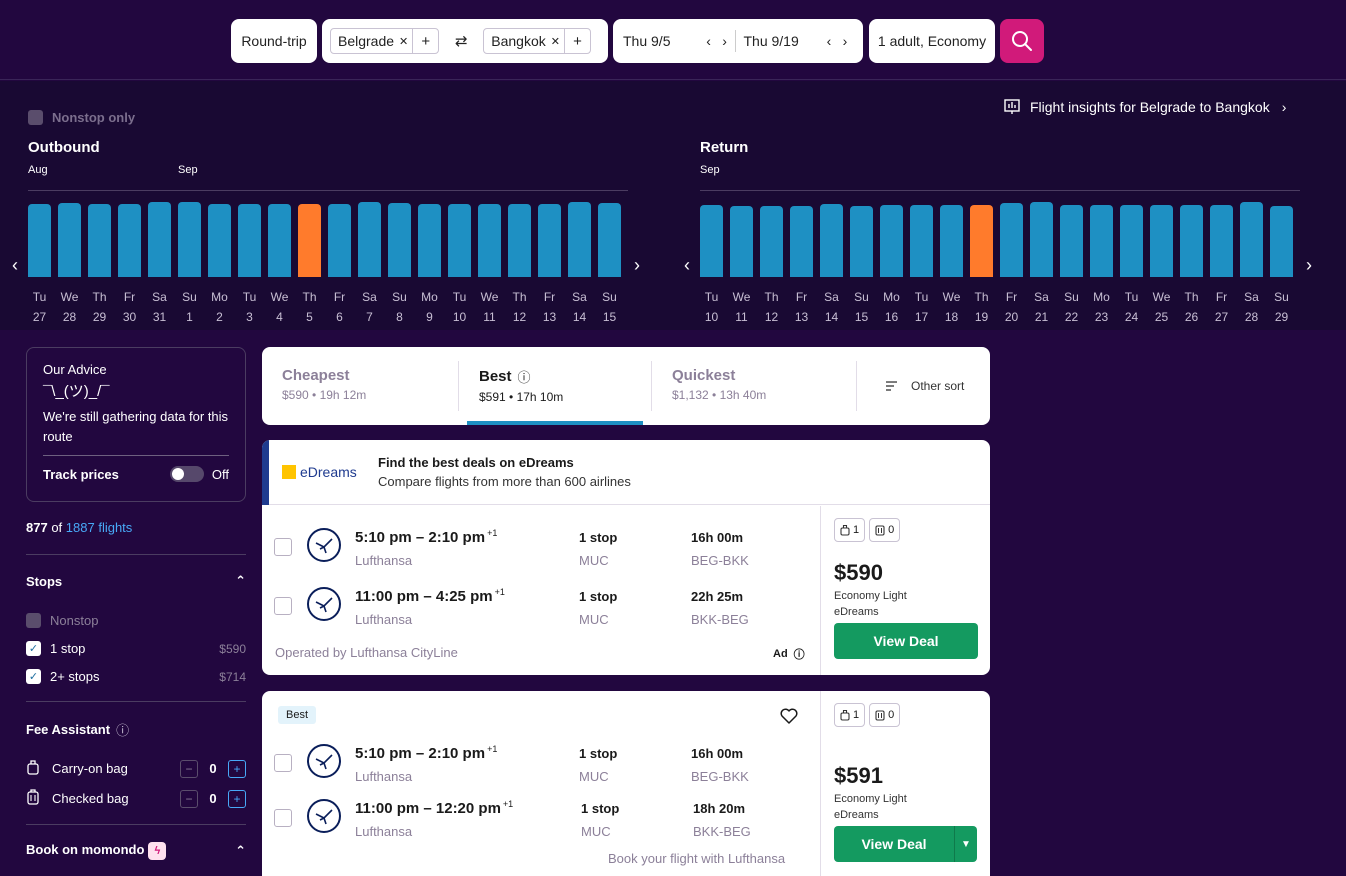  Describe the element at coordinates (489, 307) in the screenshot. I see `outbound-day: We 11` at that location.